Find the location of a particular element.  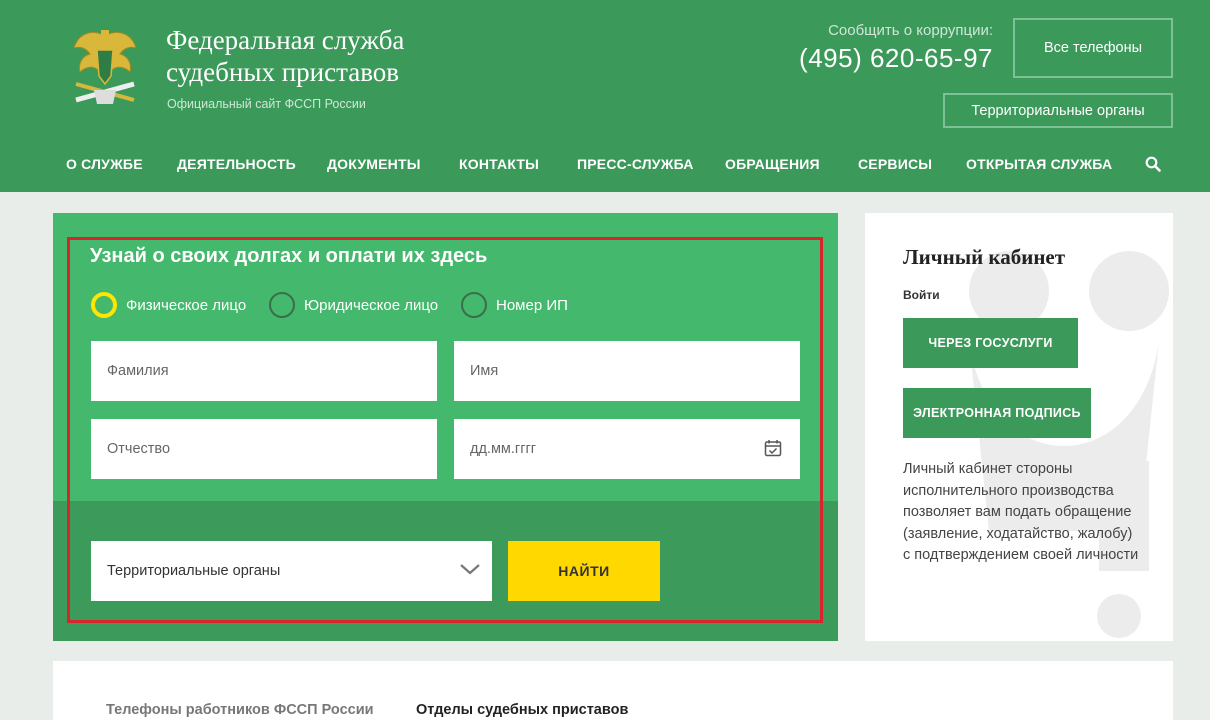

debt-search-title: Узнай о своих долгах и оплати их здесь is located at coordinates (289, 256).